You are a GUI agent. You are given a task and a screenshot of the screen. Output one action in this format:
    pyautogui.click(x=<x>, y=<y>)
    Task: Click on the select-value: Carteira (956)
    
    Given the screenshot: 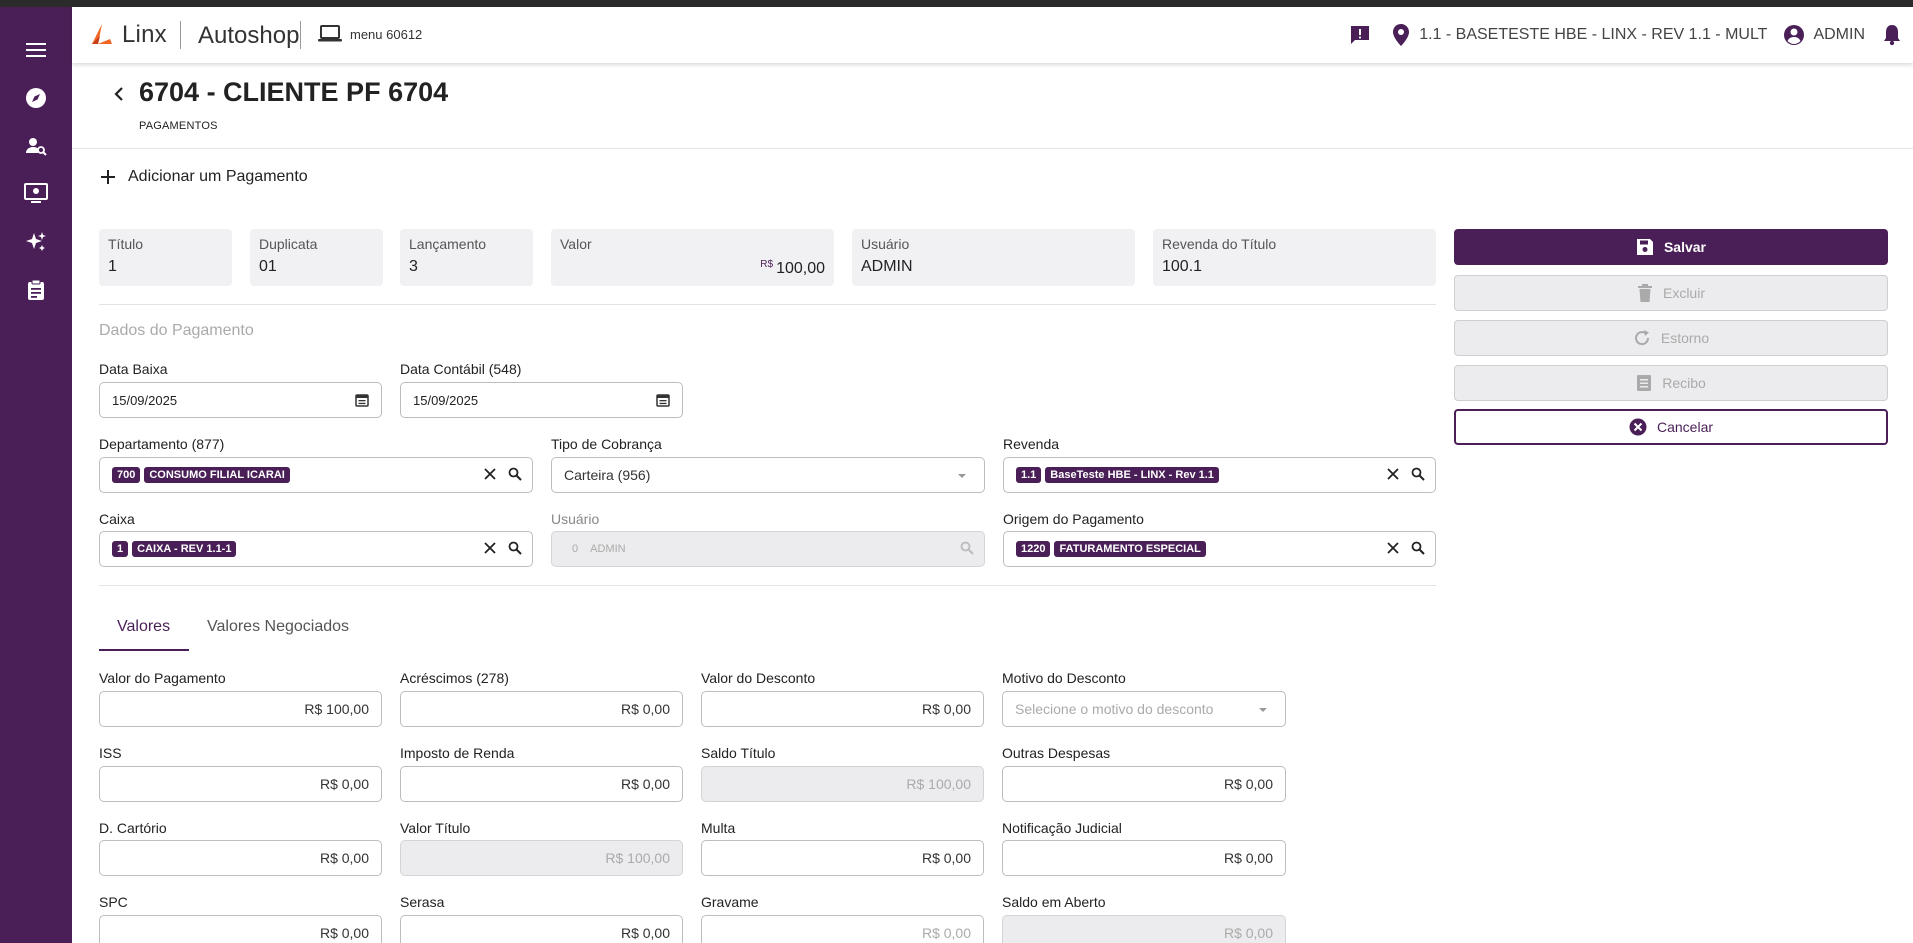 What is the action you would take?
    pyautogui.click(x=607, y=475)
    